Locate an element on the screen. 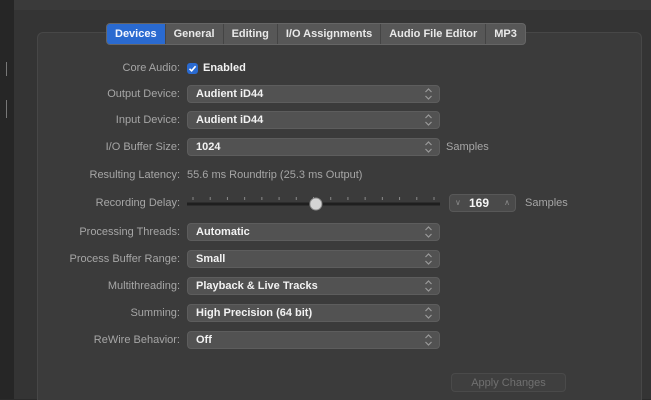  processing-threads-row: Processing Threads: Automatic is located at coordinates (325, 232).